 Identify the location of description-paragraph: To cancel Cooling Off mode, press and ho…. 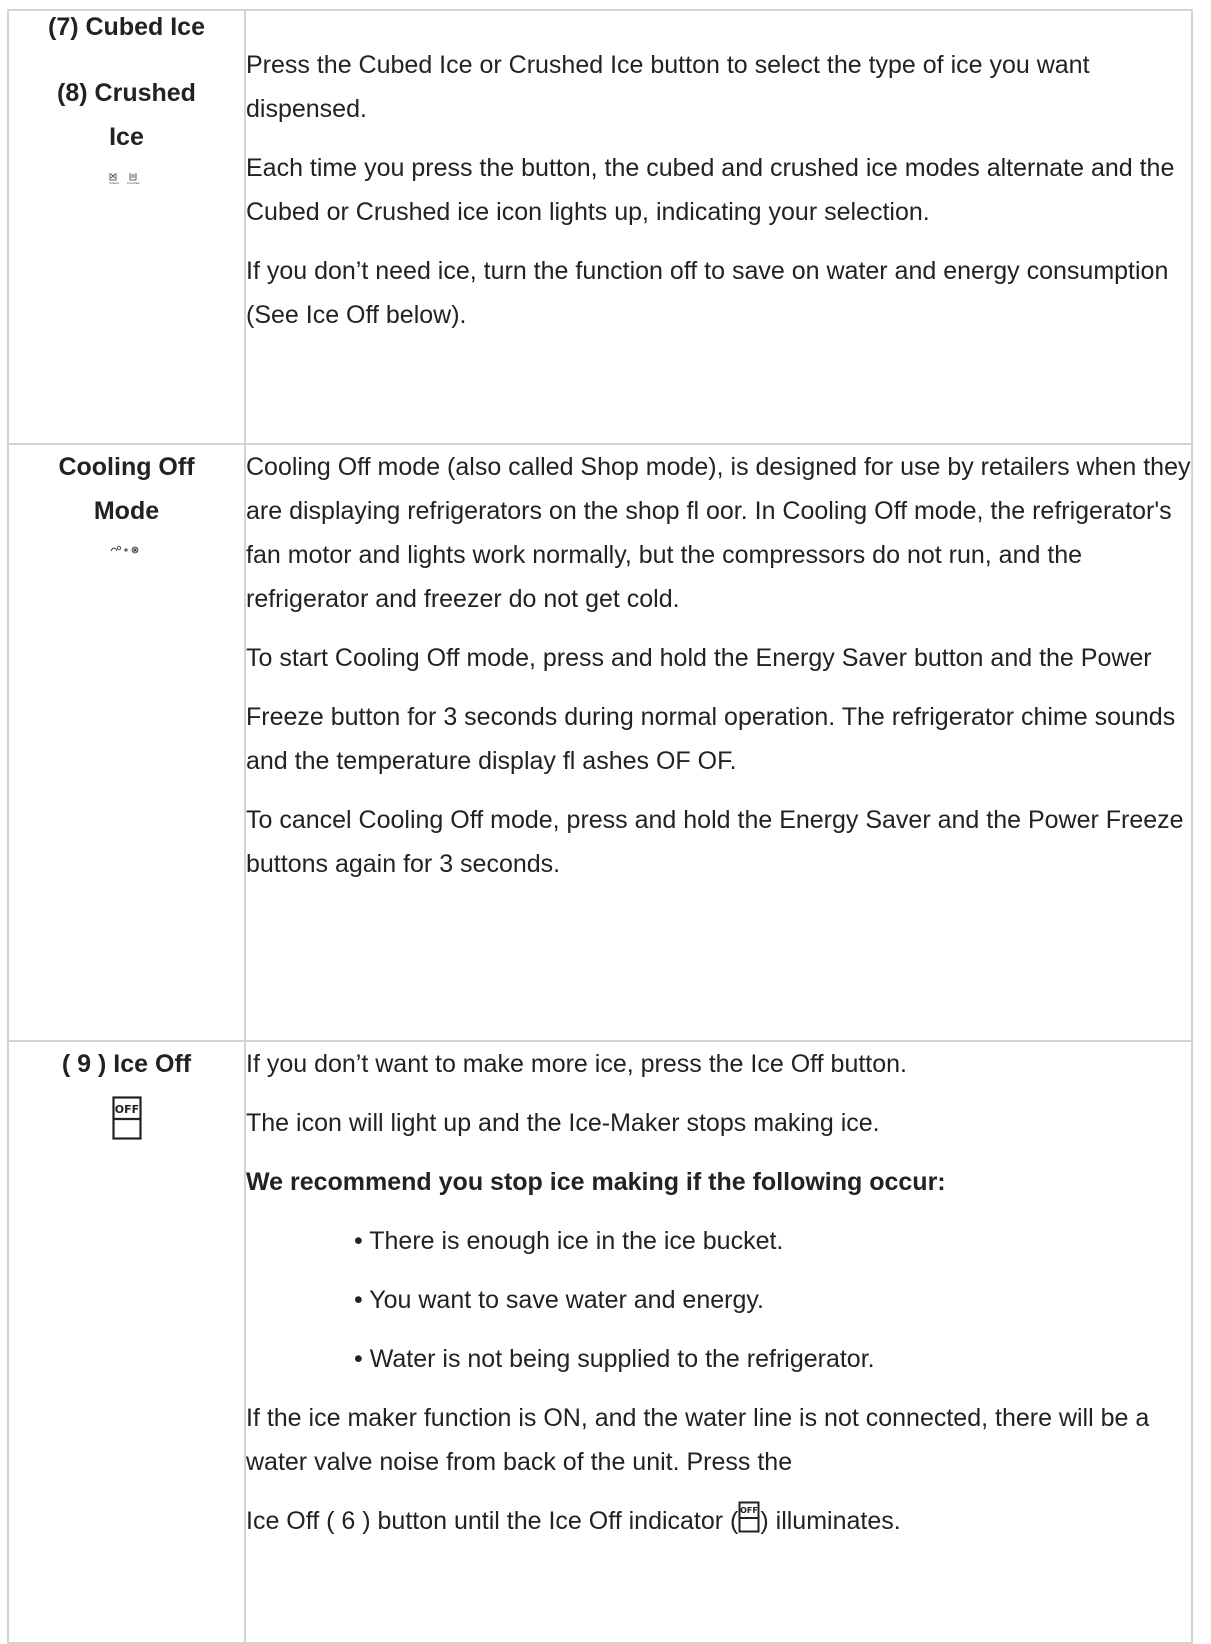
(715, 842).